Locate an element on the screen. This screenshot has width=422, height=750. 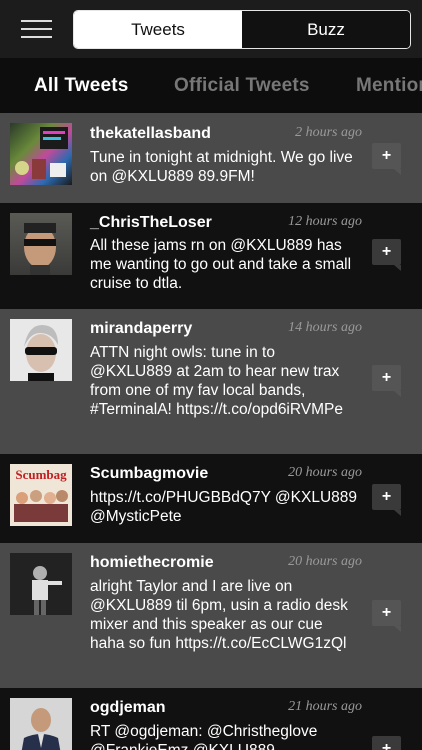
tweet-username: thekatellasband is located at coordinates (150, 134).